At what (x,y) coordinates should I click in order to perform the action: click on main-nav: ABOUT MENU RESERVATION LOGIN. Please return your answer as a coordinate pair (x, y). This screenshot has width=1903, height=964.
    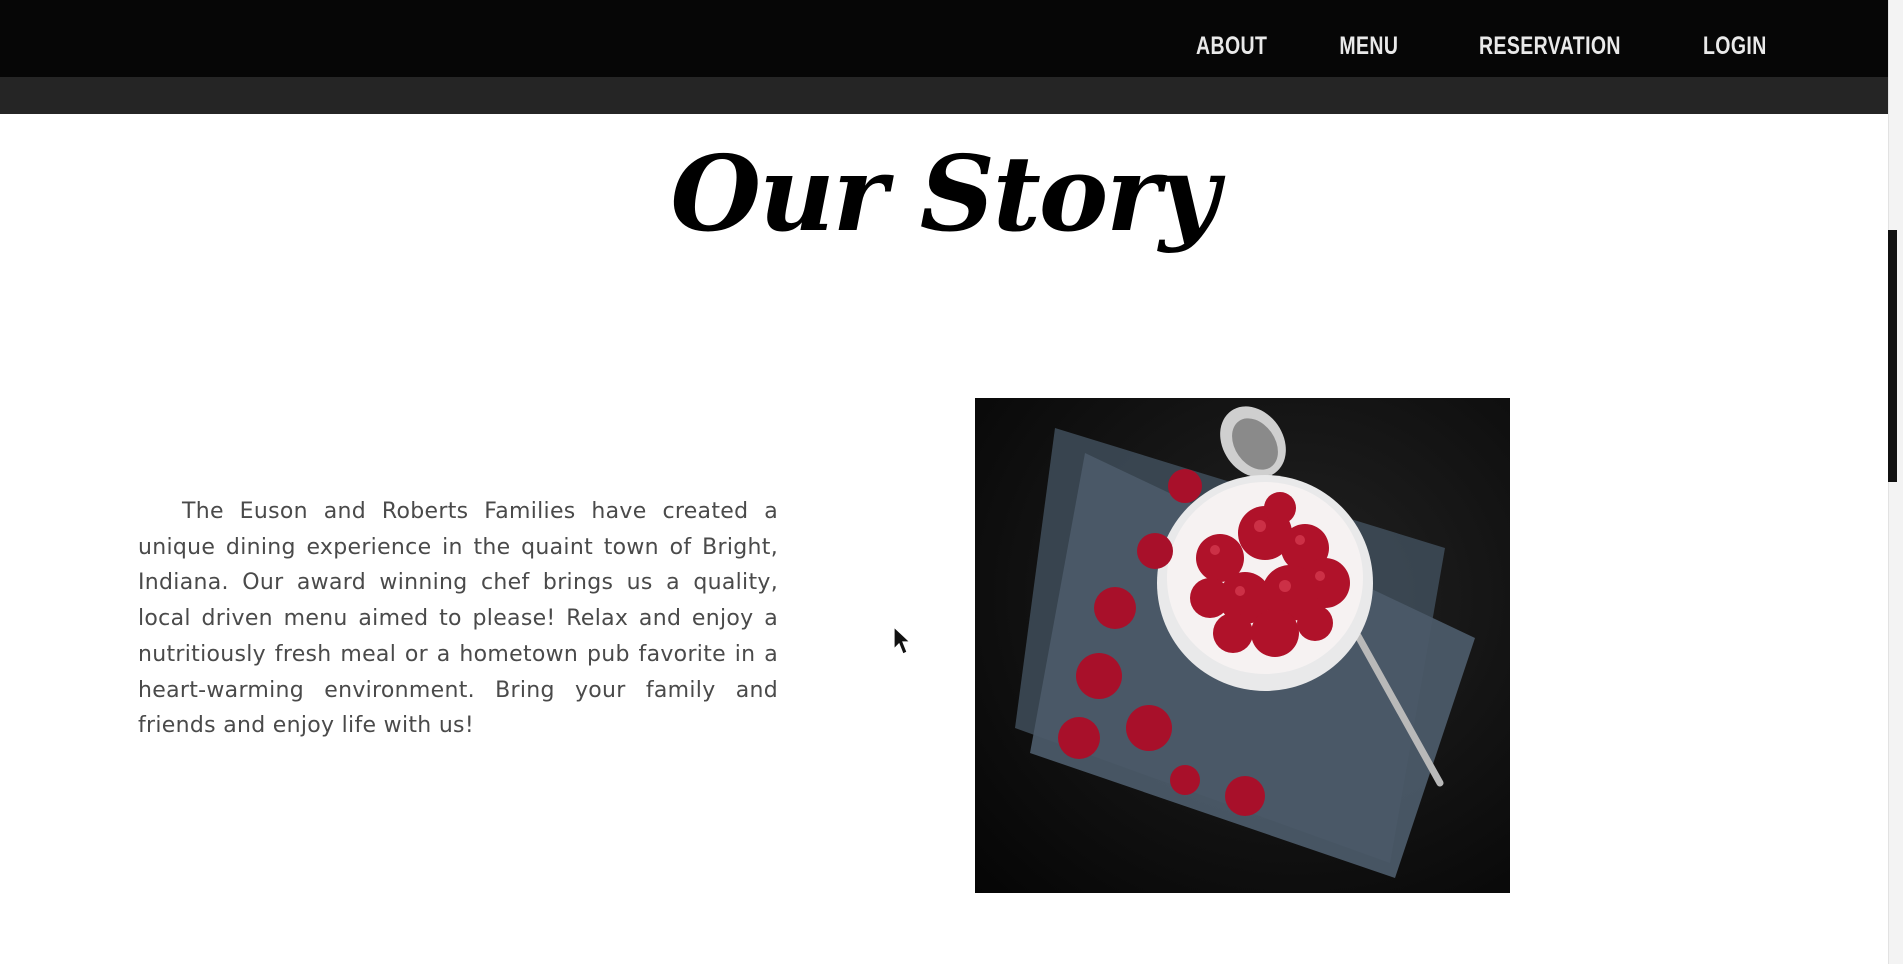
    Looking at the image, I should click on (1481, 46).